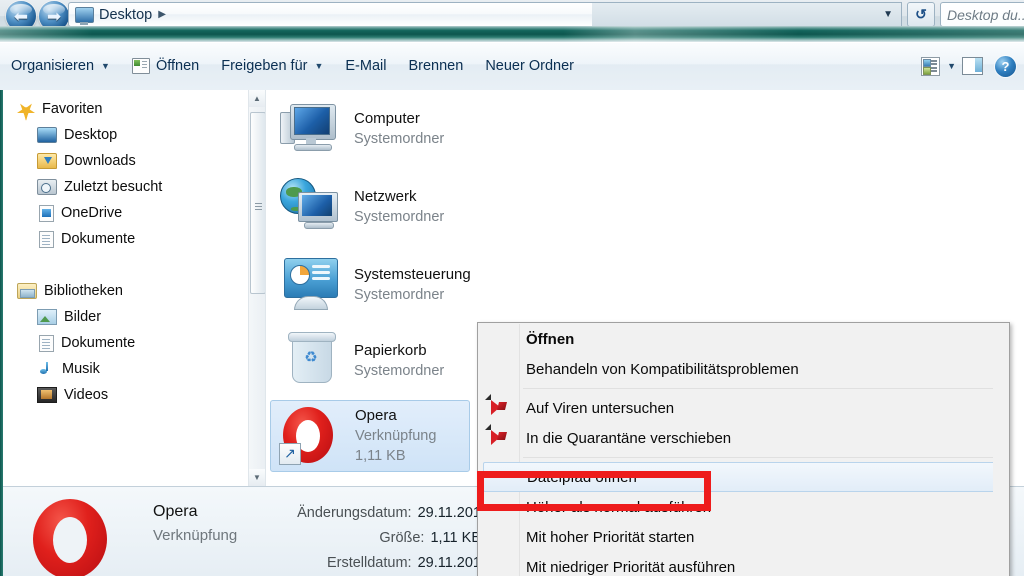  What do you see at coordinates (125, 161) in the screenshot?
I see `sidebar-item-downloads: Downloads` at bounding box center [125, 161].